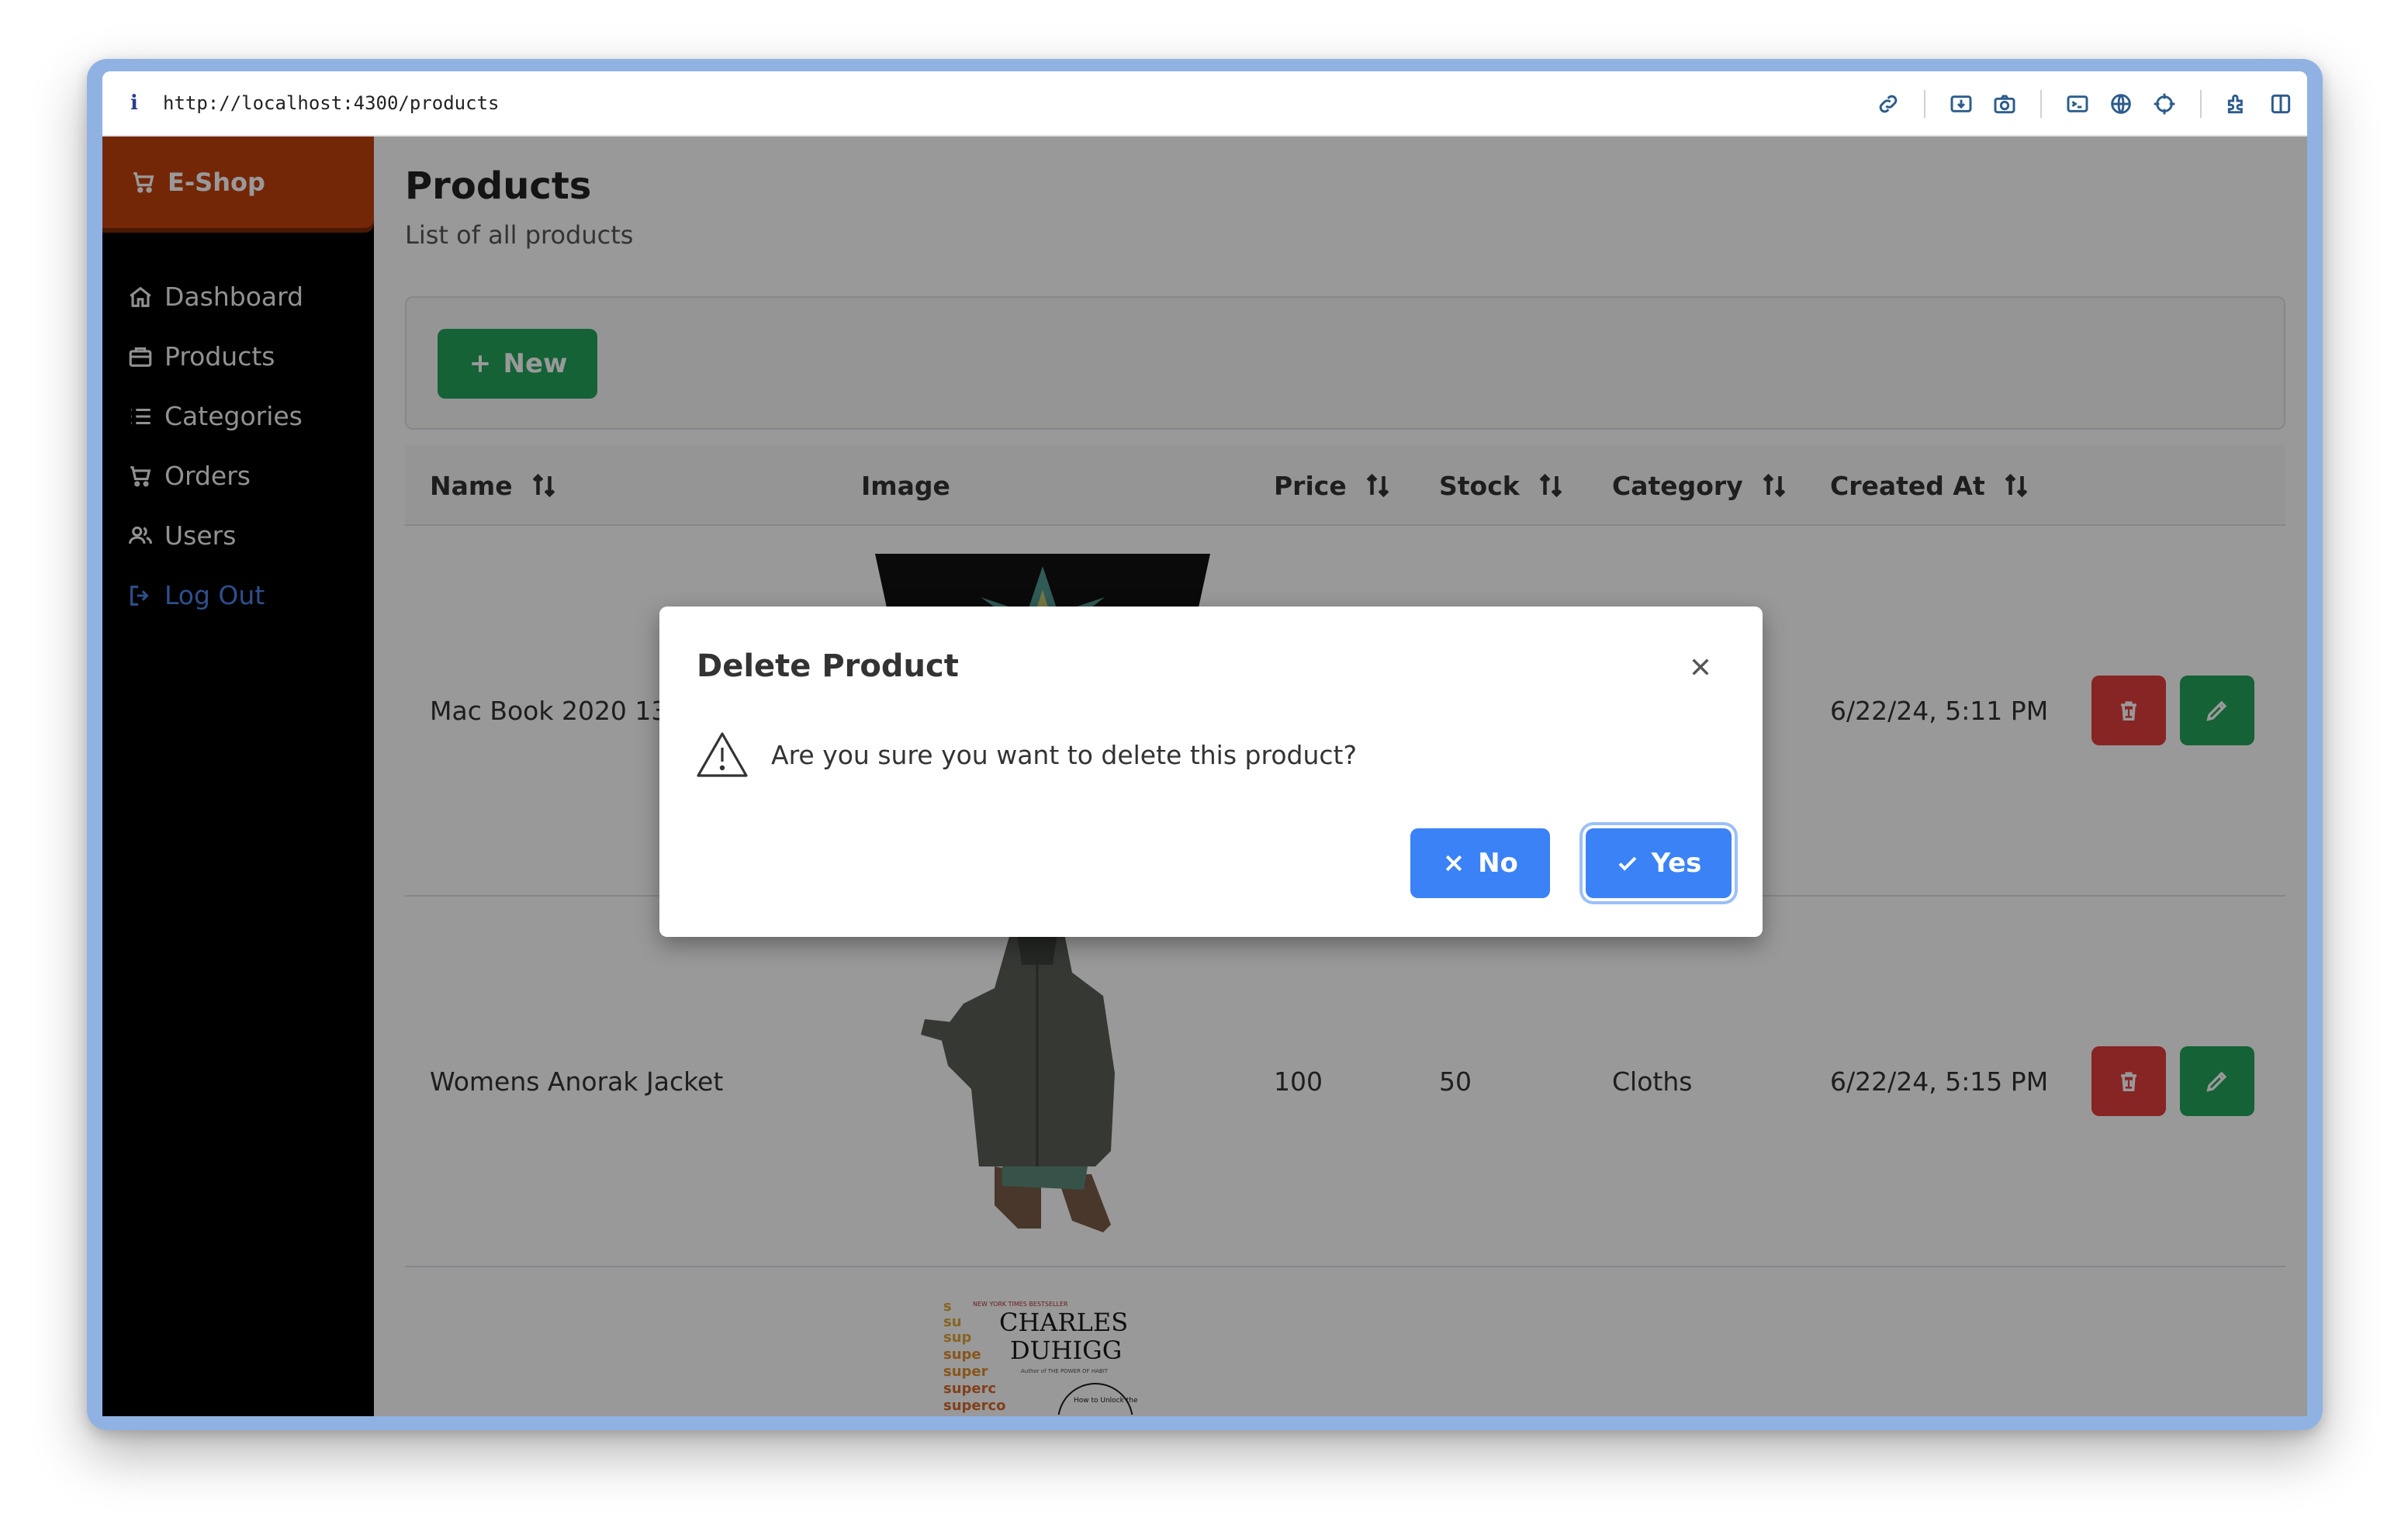 Image resolution: width=2408 pixels, height=1531 pixels. I want to click on link-icon, so click(1888, 104).